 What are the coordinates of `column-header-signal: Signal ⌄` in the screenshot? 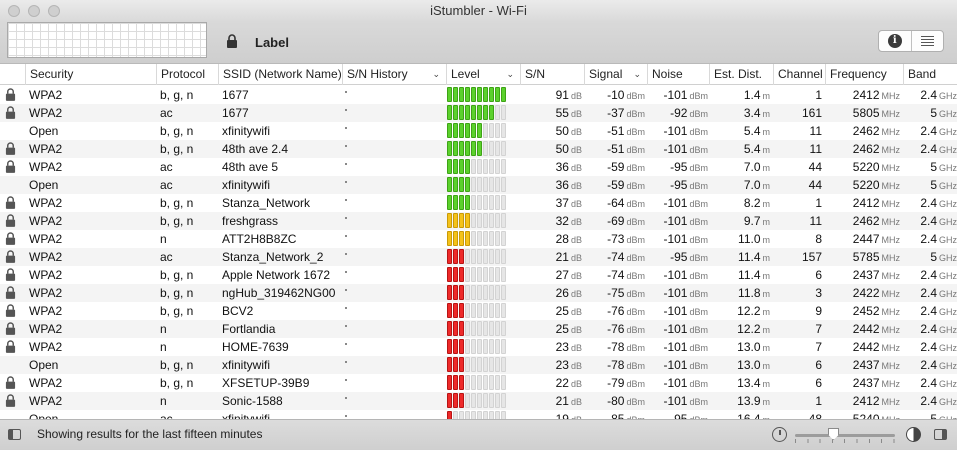 It's located at (615, 74).